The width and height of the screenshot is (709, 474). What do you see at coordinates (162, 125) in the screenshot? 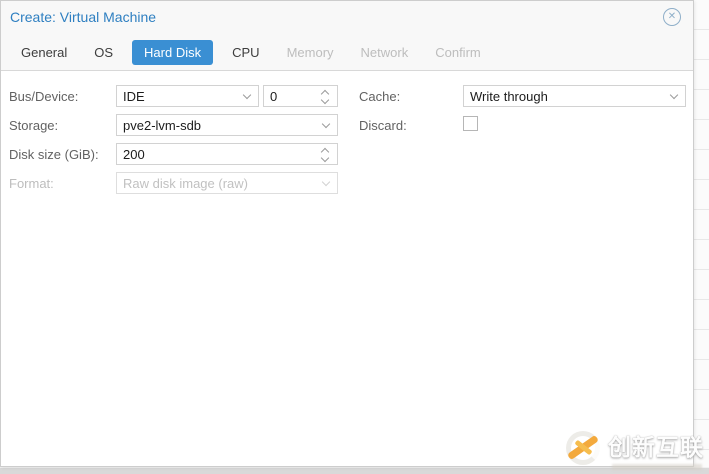
I see `storage-value: pve2-lvm-sdb` at bounding box center [162, 125].